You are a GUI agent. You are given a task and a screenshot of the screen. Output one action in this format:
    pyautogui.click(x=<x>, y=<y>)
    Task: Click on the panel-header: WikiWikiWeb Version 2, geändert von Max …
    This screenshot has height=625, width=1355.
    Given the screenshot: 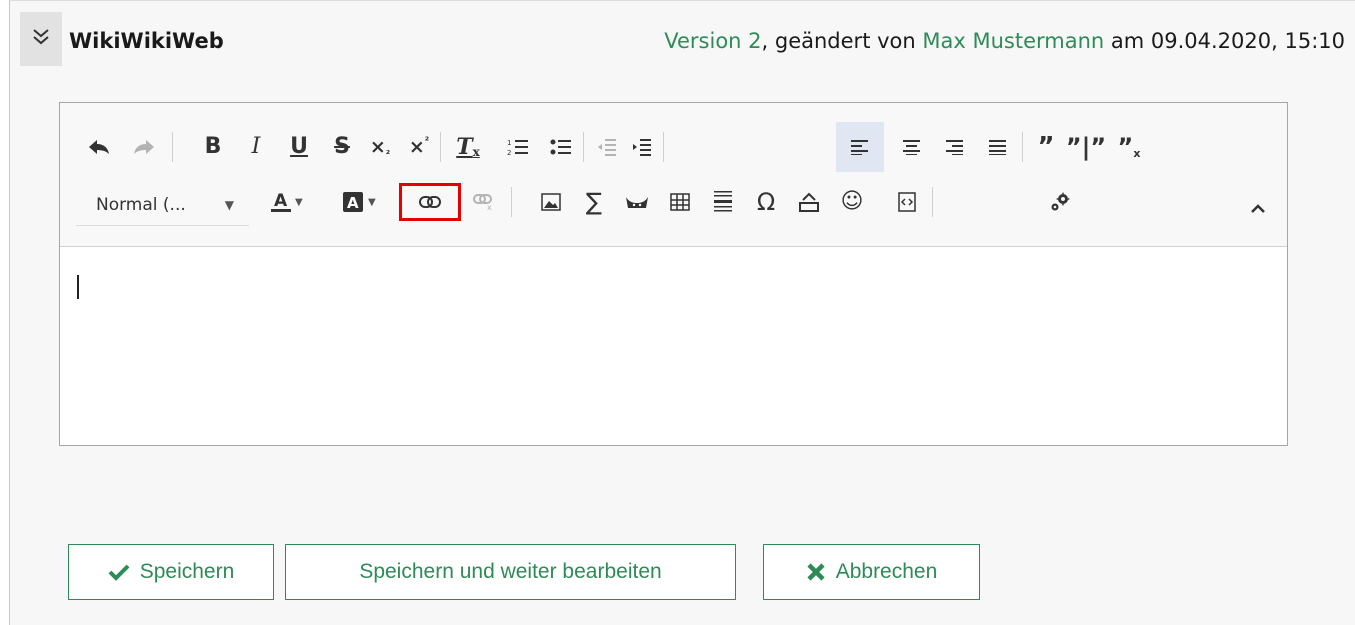 What is the action you would take?
    pyautogui.click(x=682, y=42)
    